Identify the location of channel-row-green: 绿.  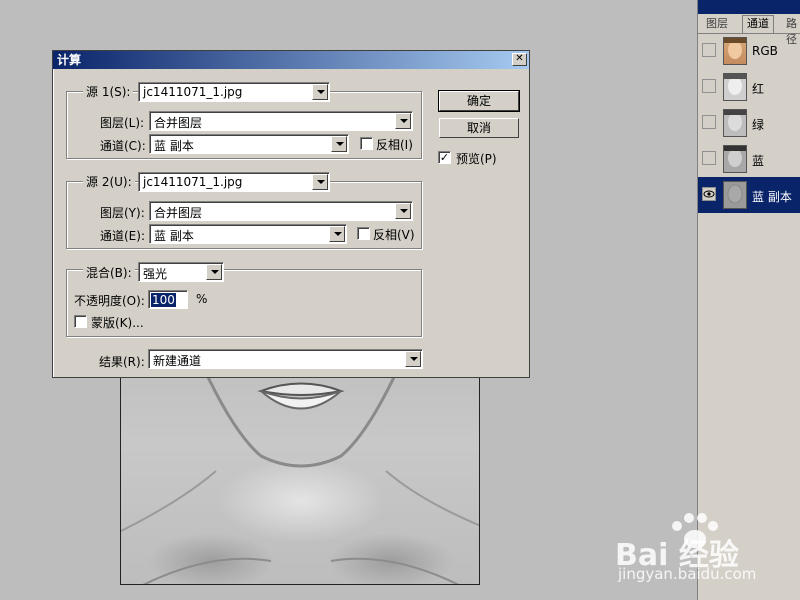
(749, 123).